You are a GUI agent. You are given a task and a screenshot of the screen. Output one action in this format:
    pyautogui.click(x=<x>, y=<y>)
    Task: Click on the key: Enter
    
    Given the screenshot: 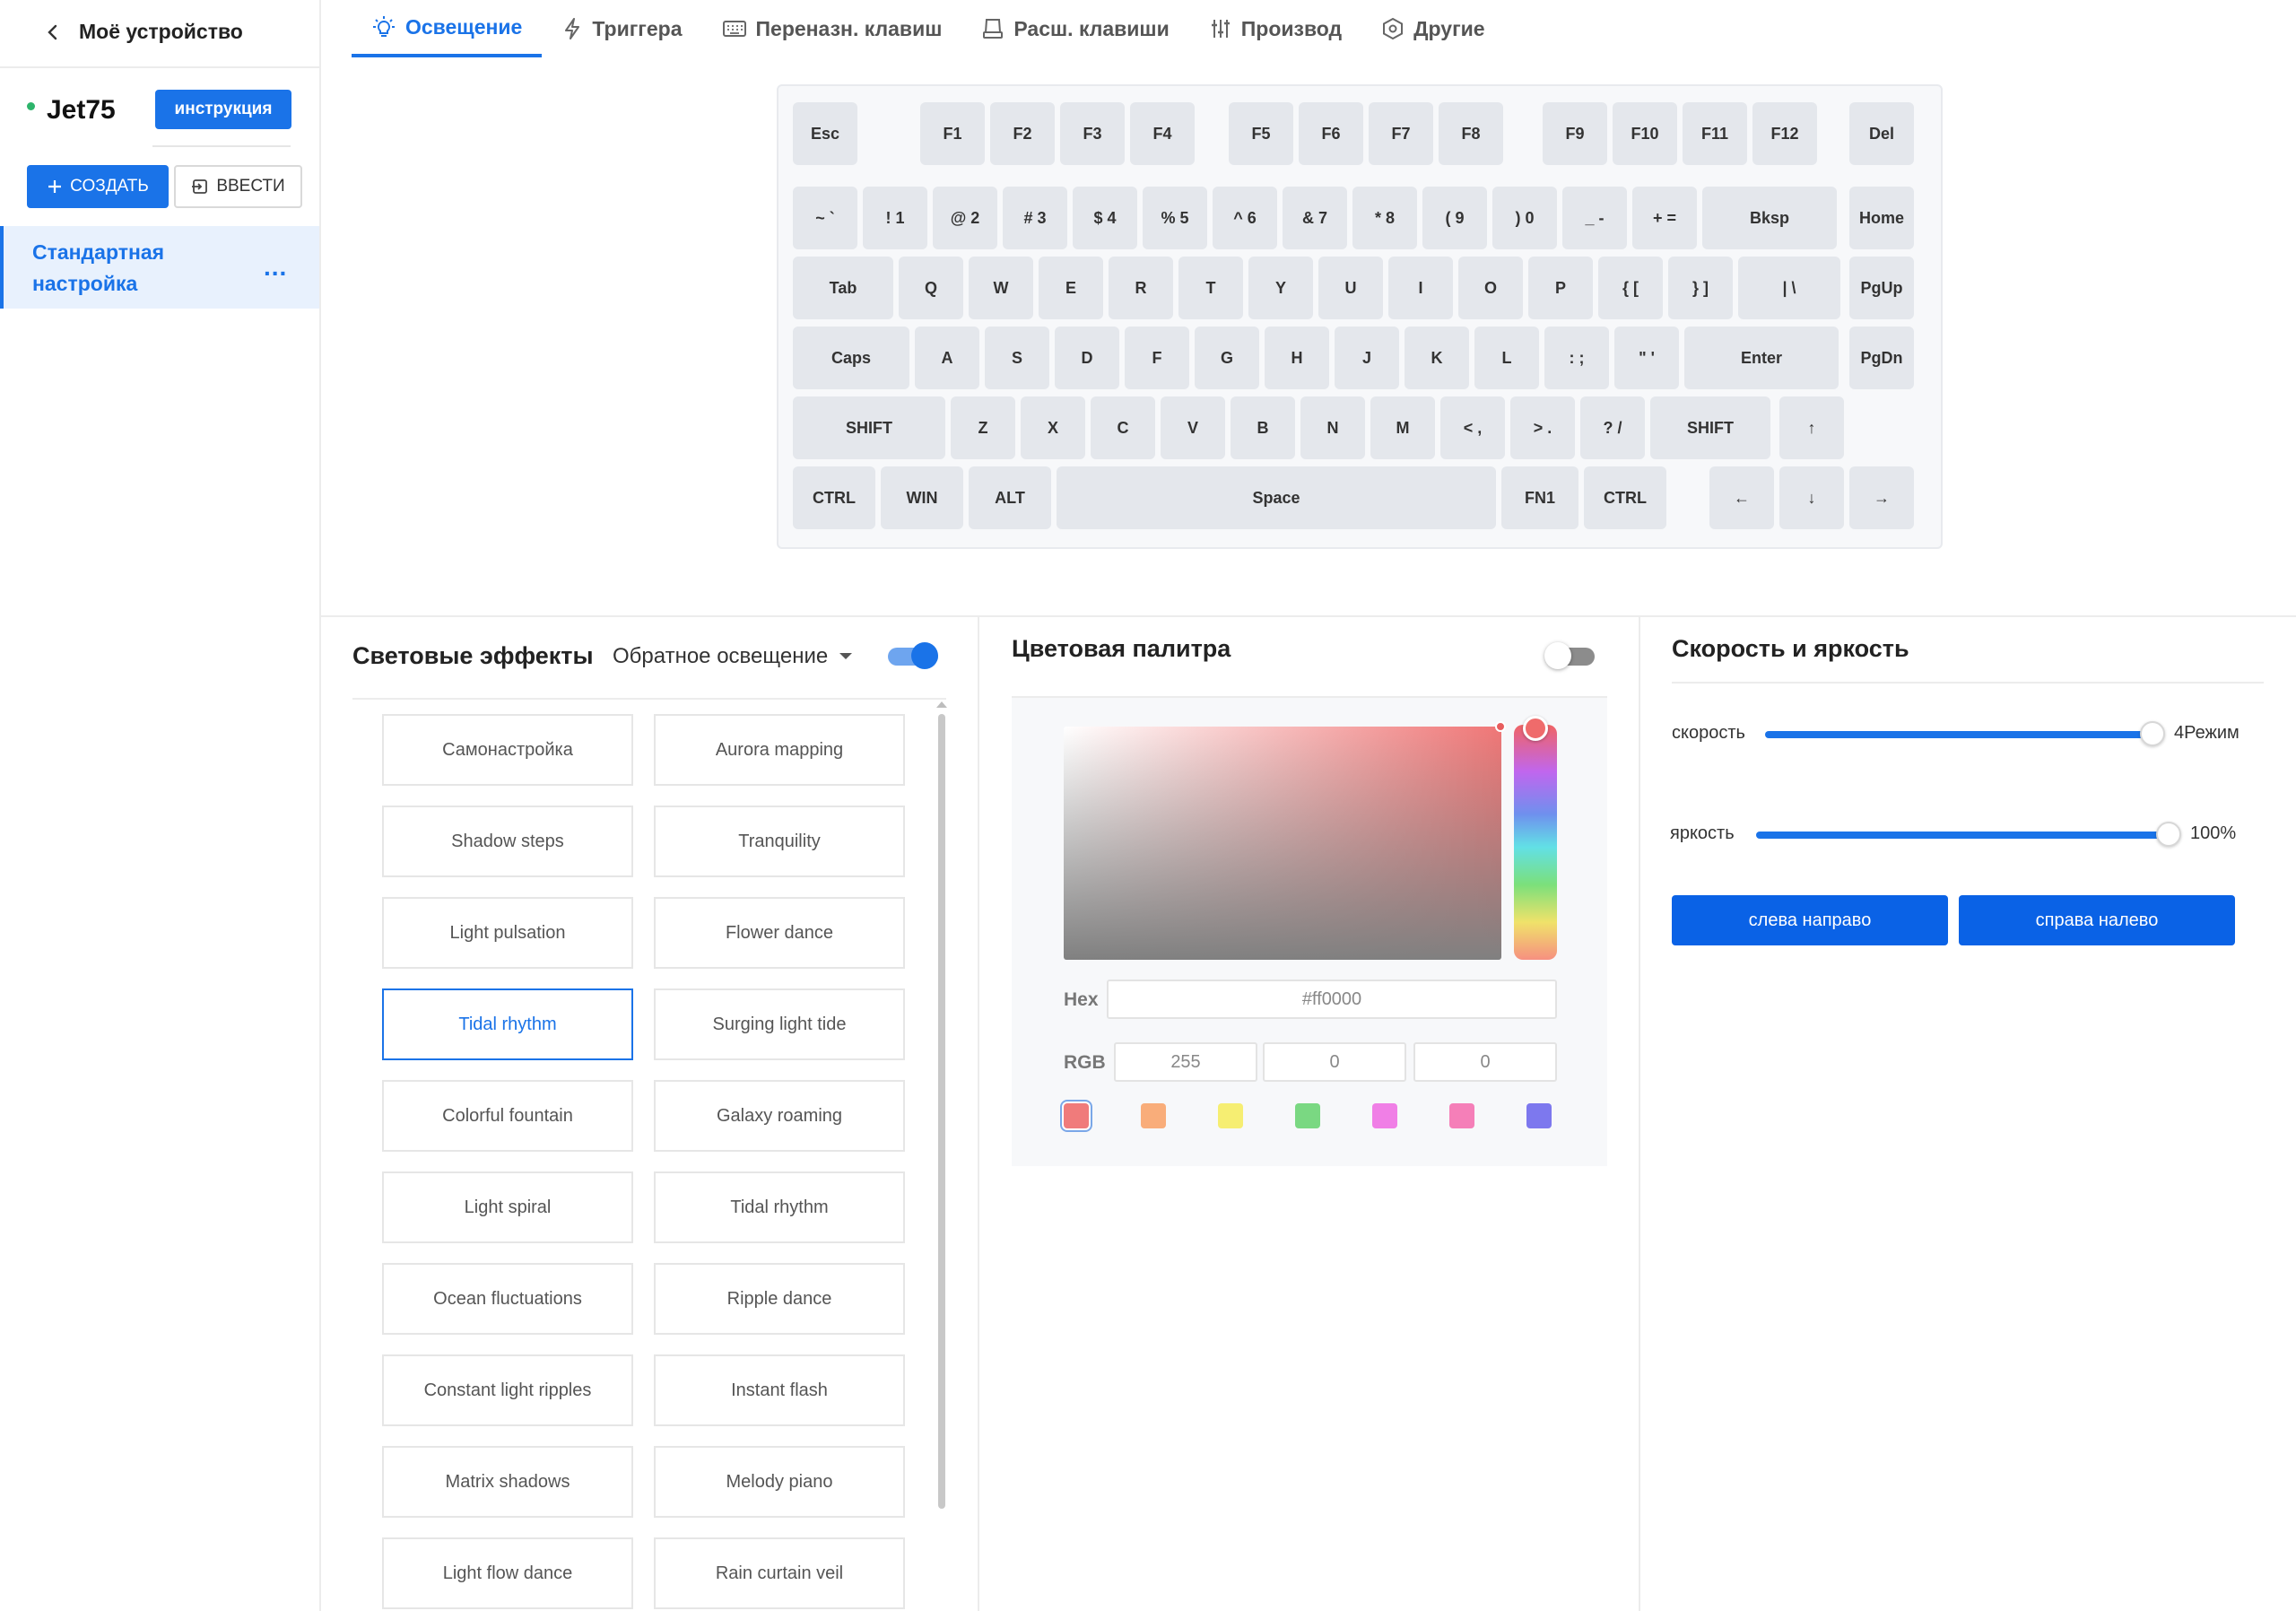 What is the action you would take?
    pyautogui.click(x=1761, y=358)
    